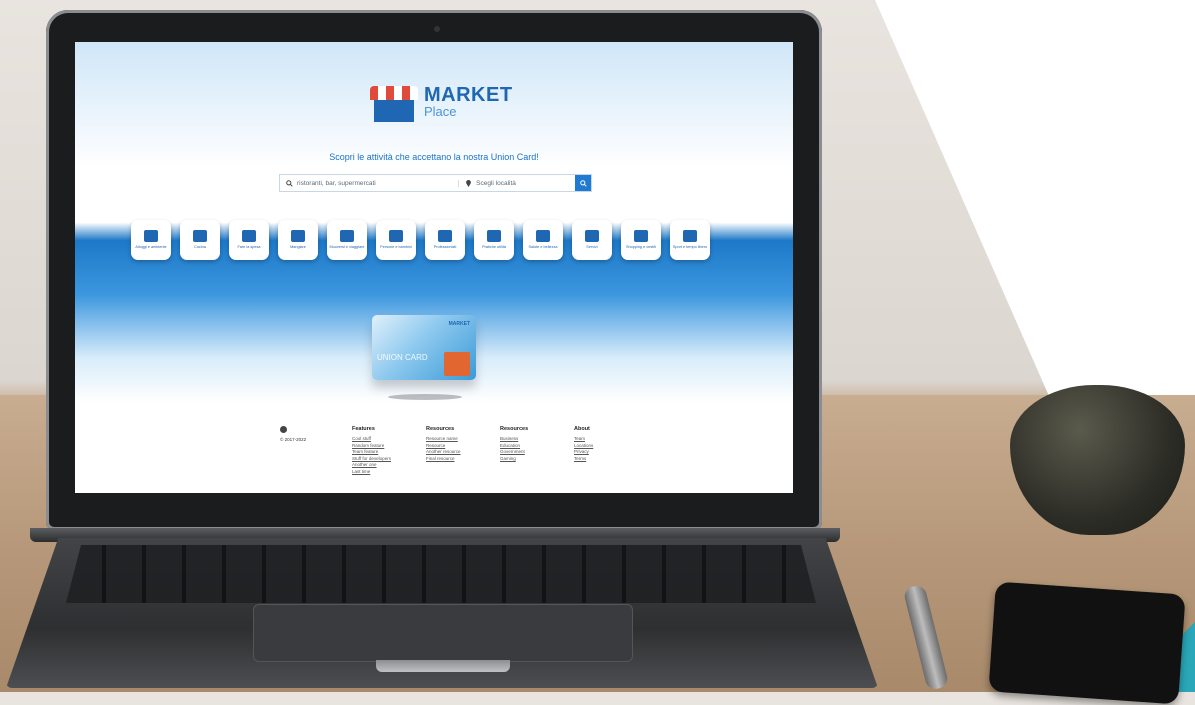 This screenshot has width=1195, height=705. I want to click on kitchen-icon, so click(200, 236).